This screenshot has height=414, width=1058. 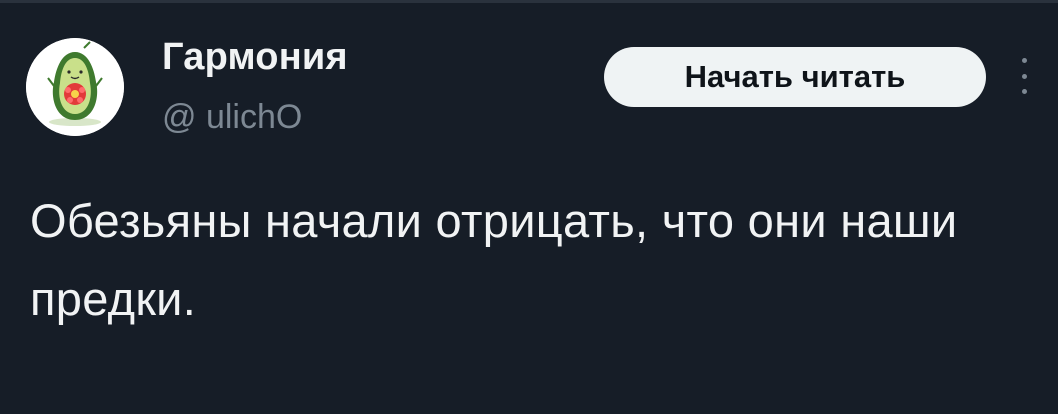 I want to click on top-divider, so click(x=529, y=1).